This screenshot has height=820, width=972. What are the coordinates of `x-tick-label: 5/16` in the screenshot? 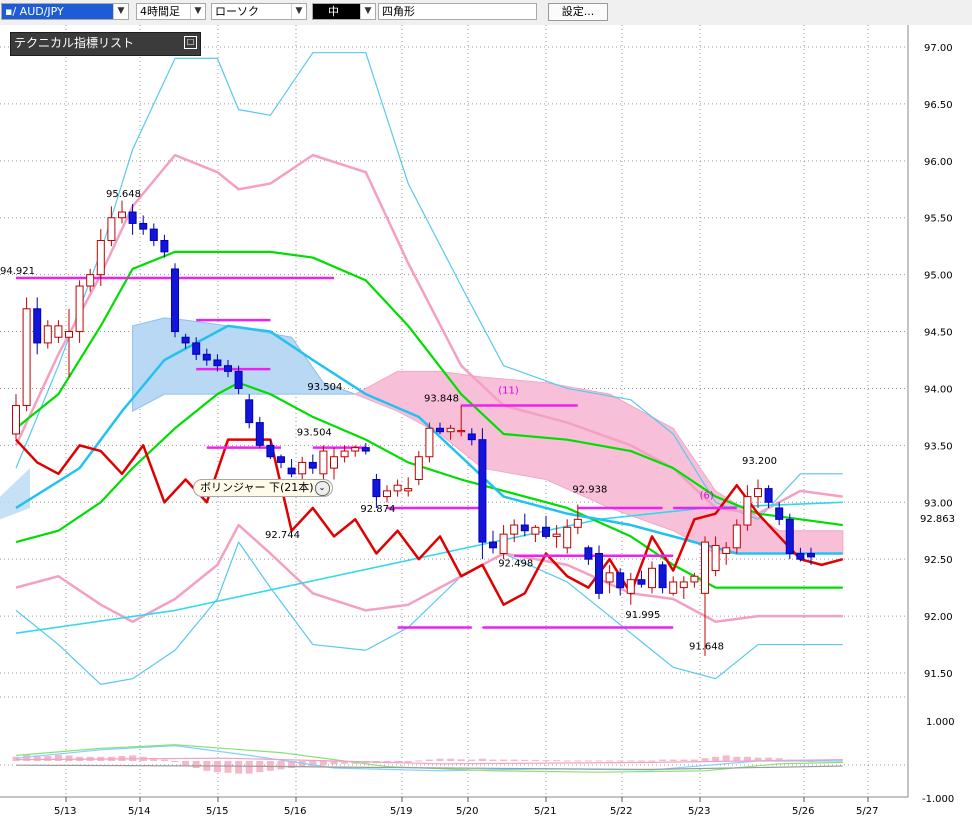 It's located at (295, 811).